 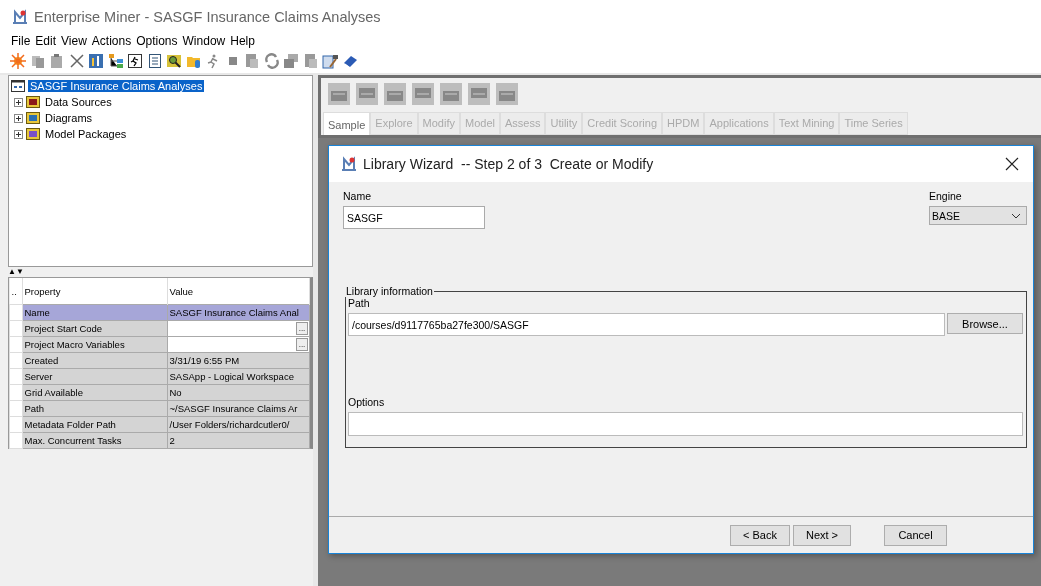 I want to click on wizard-logo-icon, so click(x=349, y=164).